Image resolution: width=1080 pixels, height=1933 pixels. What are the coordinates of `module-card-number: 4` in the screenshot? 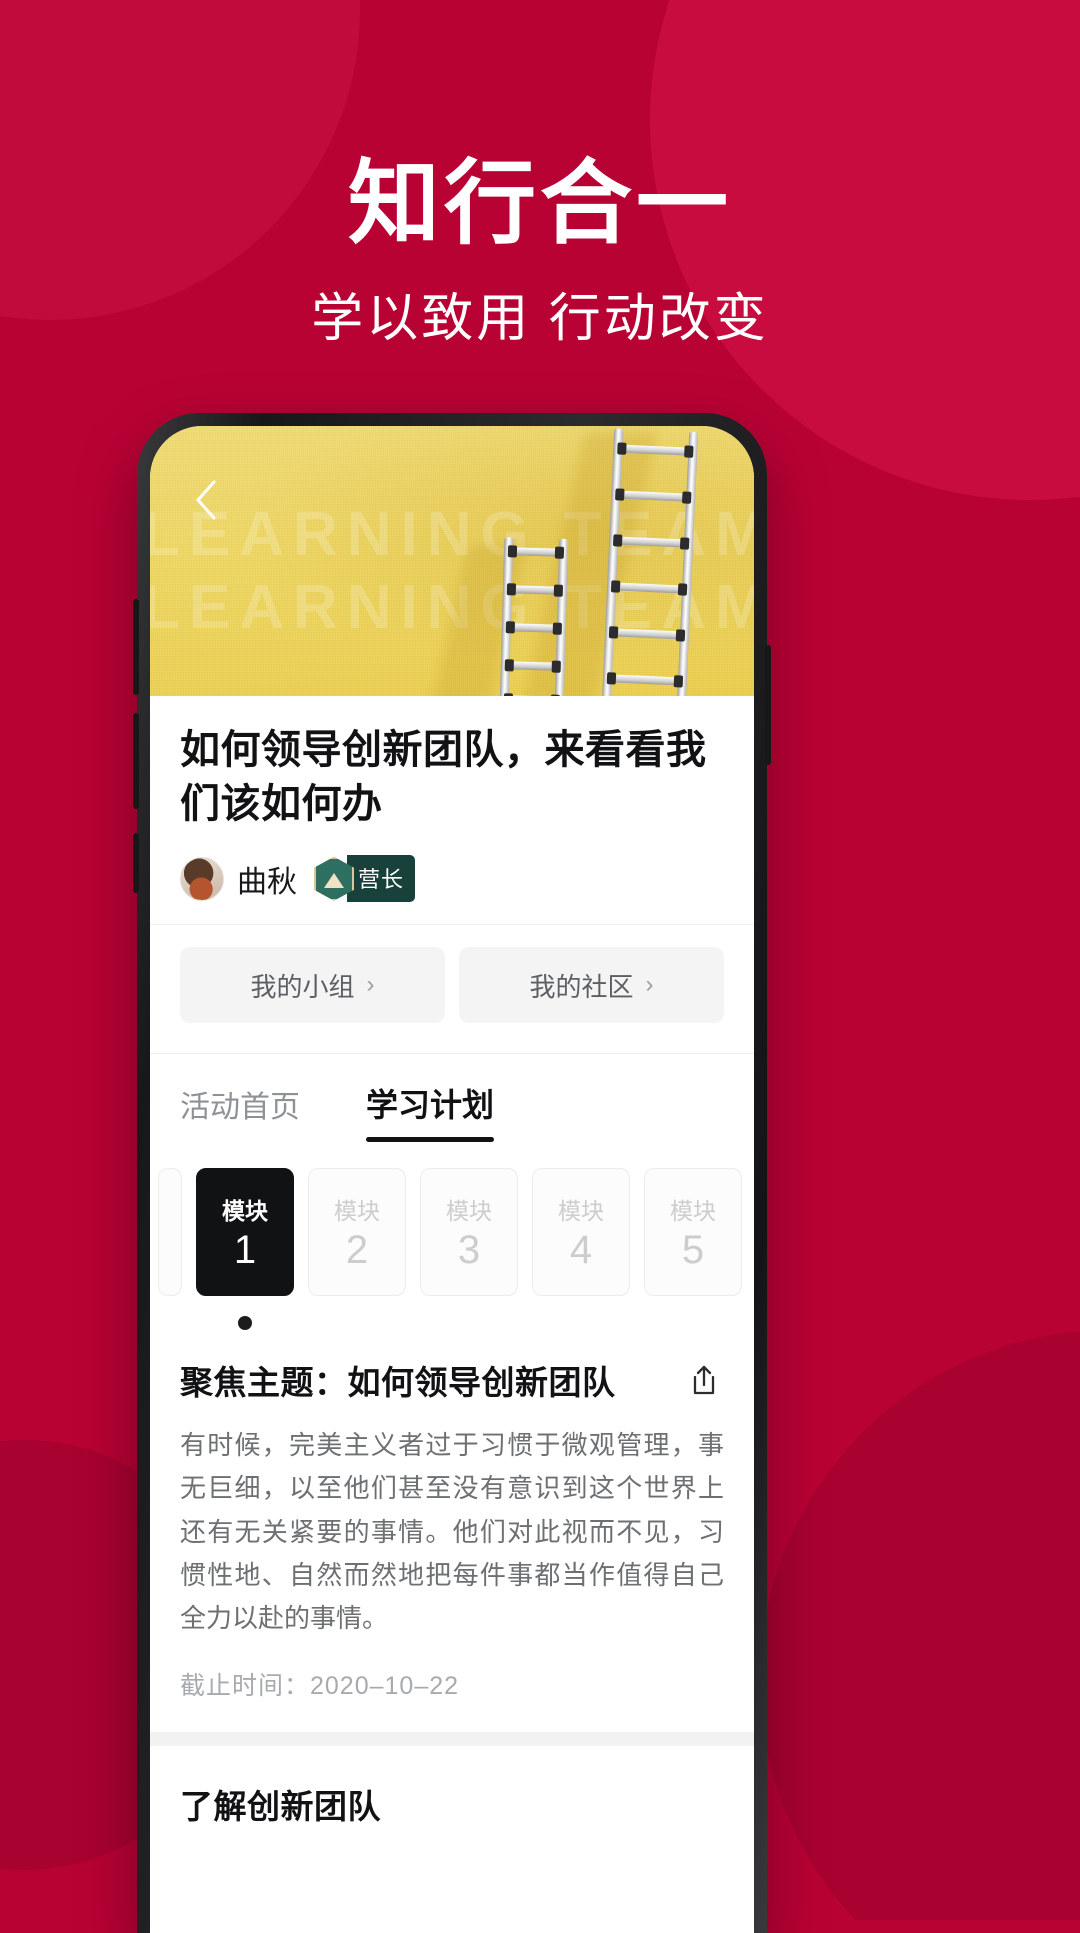 It's located at (581, 1250).